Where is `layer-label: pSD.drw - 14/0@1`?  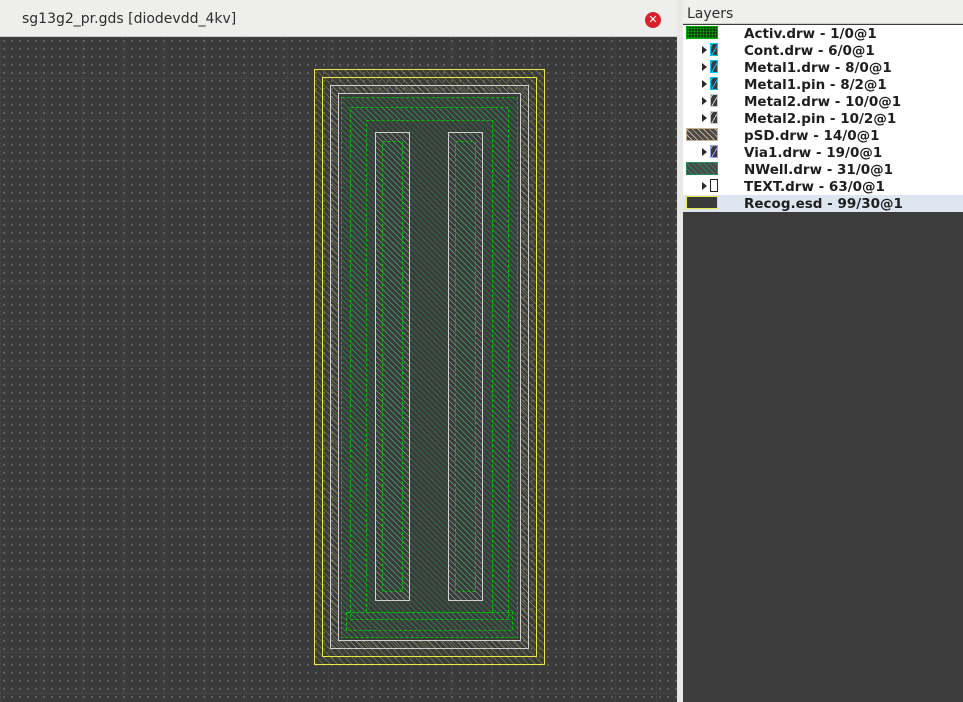
layer-label: pSD.drw - 14/0@1 is located at coordinates (812, 136).